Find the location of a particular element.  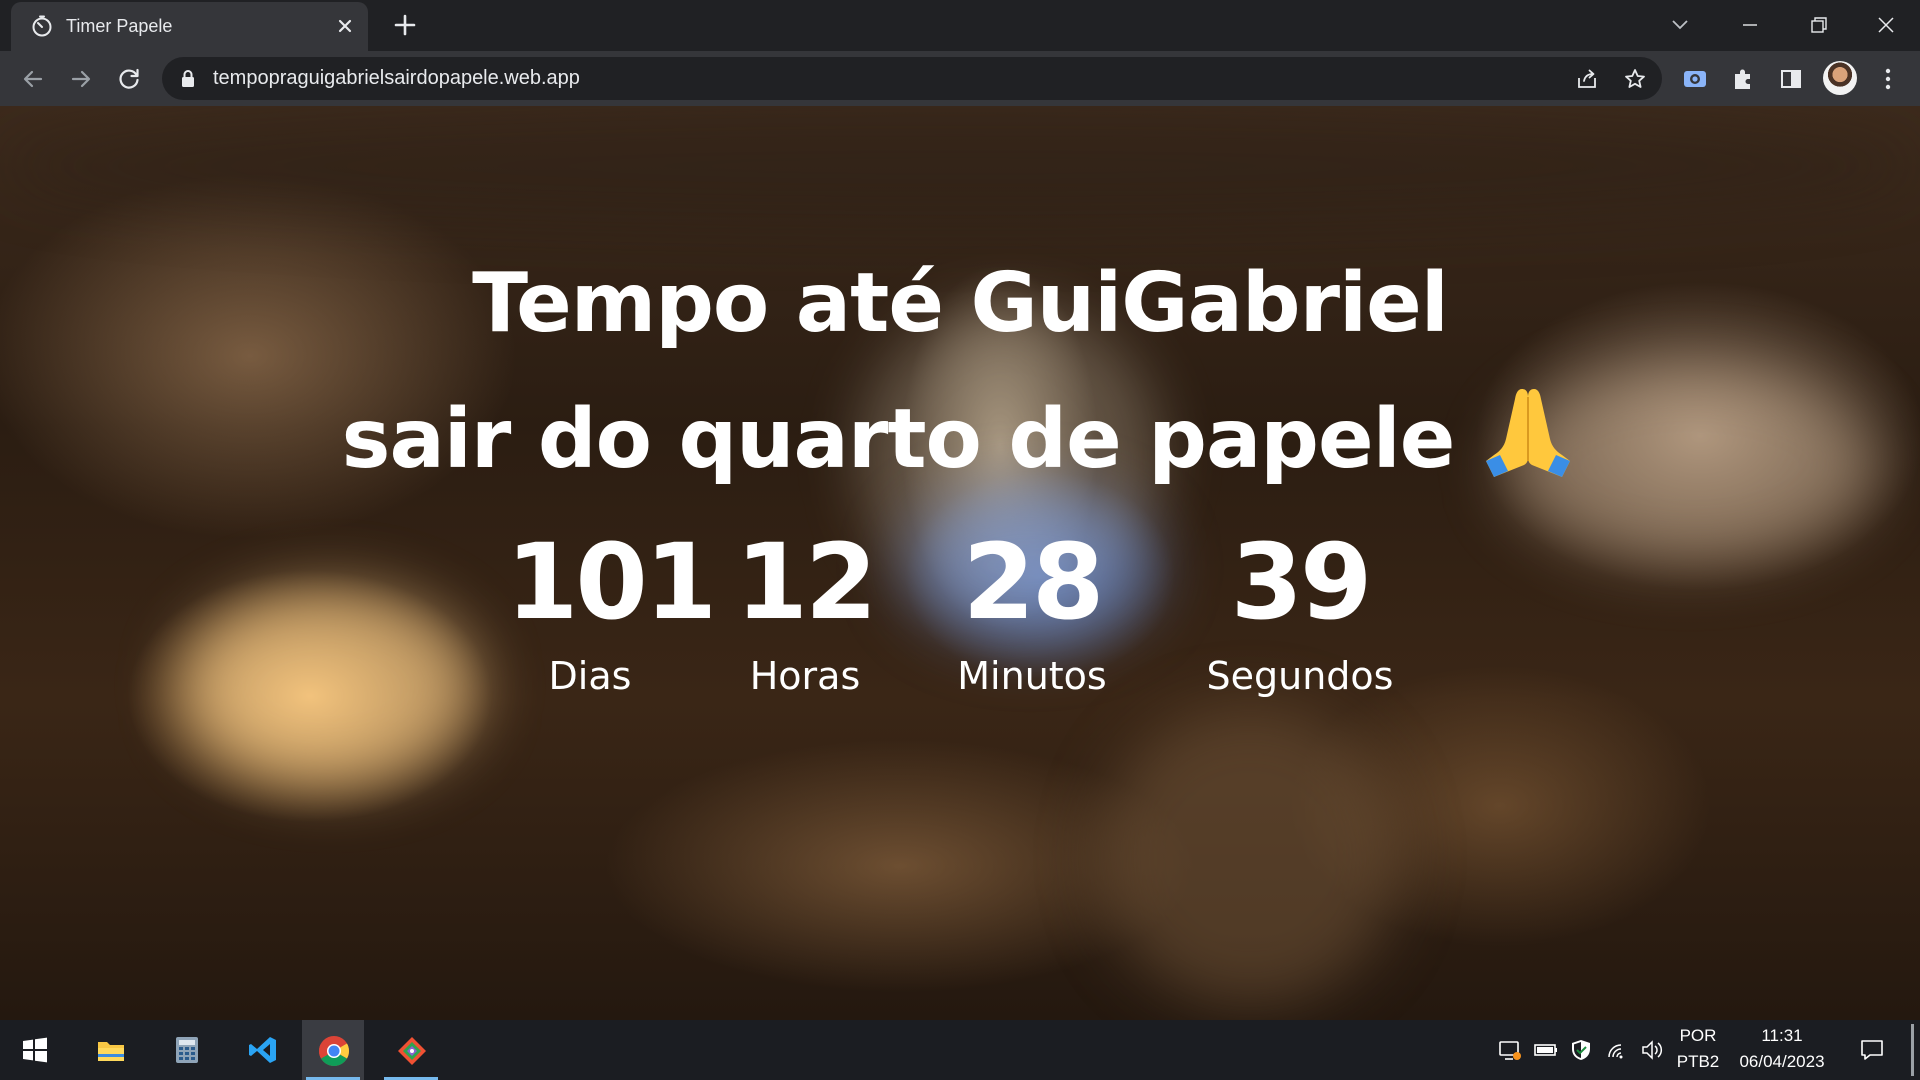

folded-hands-icon is located at coordinates (1528, 433).